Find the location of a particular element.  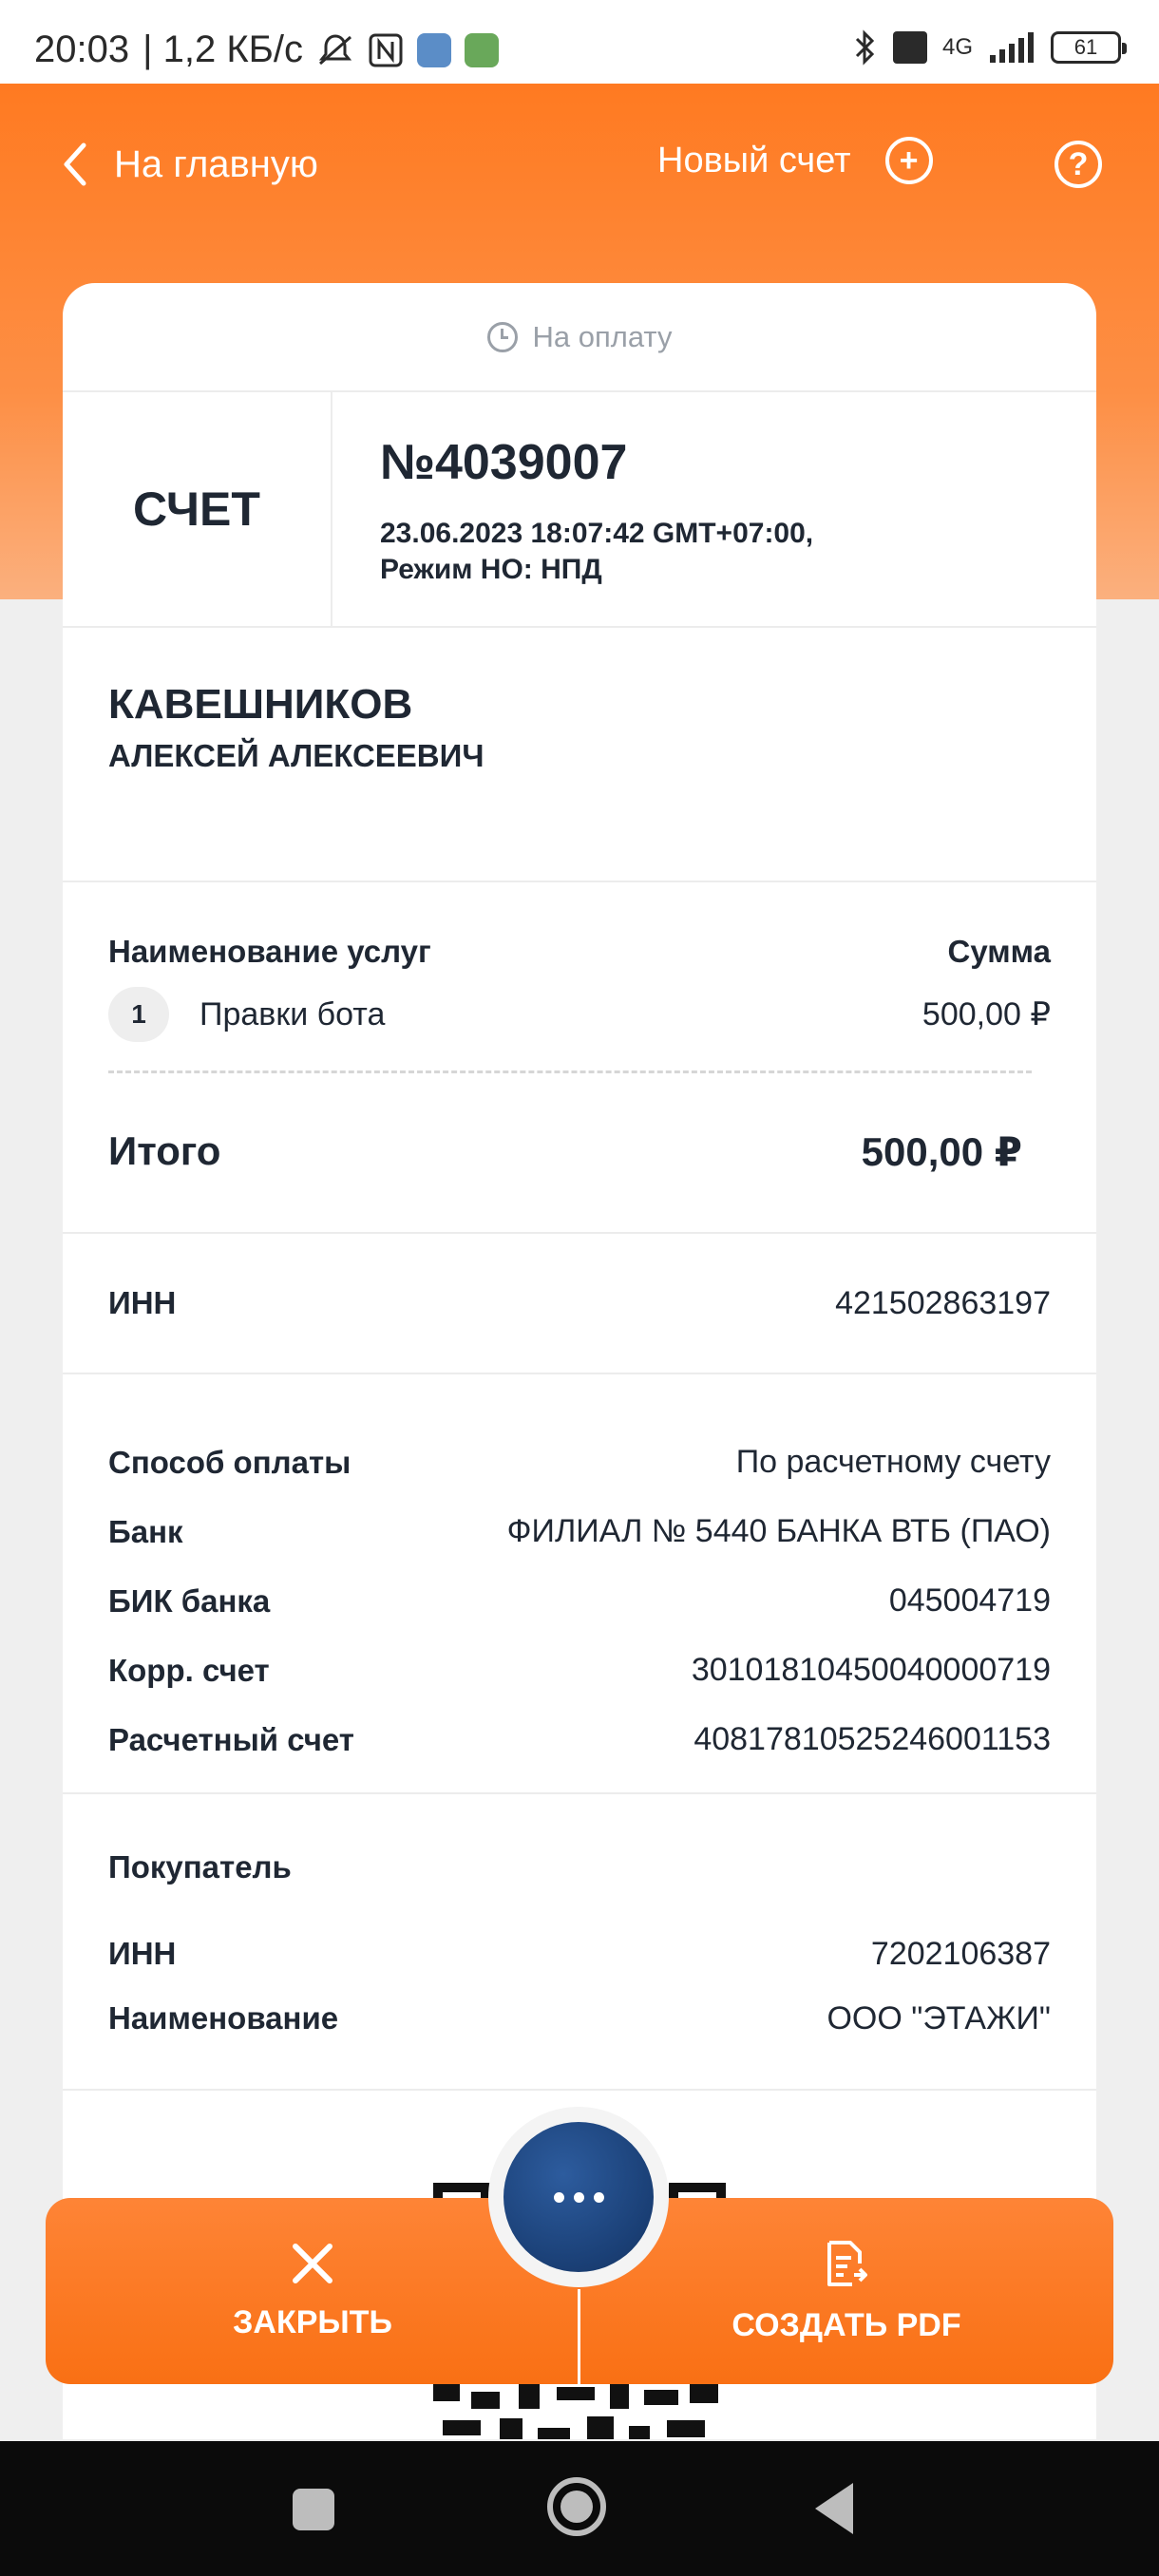

status-bar-right: 4G 61 is located at coordinates (990, 47).